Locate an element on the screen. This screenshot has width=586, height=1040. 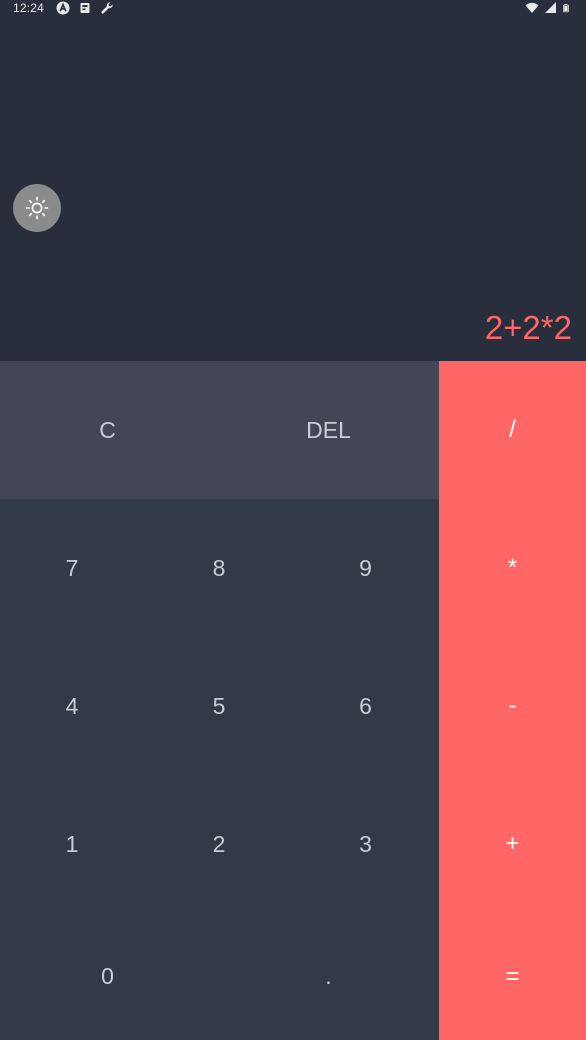
digit-2-button: 2 is located at coordinates (219, 844).